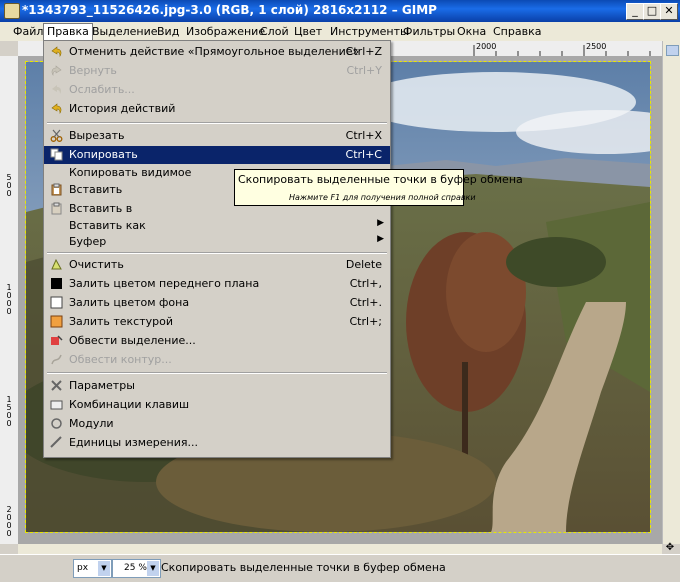  What do you see at coordinates (217, 242) in the screenshot?
I see `menu-item-buffer: Буфер ▶` at bounding box center [217, 242].